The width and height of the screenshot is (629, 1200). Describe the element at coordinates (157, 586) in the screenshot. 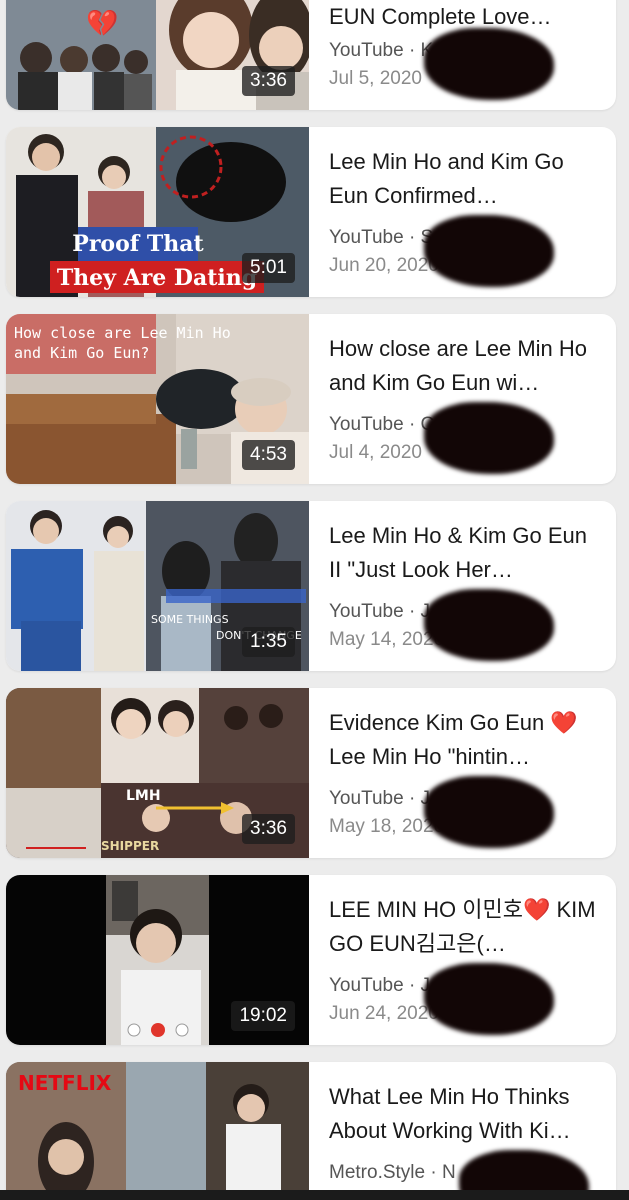

I see `video-thumbnail: SOME THINGS DON'T CHANGE 1:35` at that location.